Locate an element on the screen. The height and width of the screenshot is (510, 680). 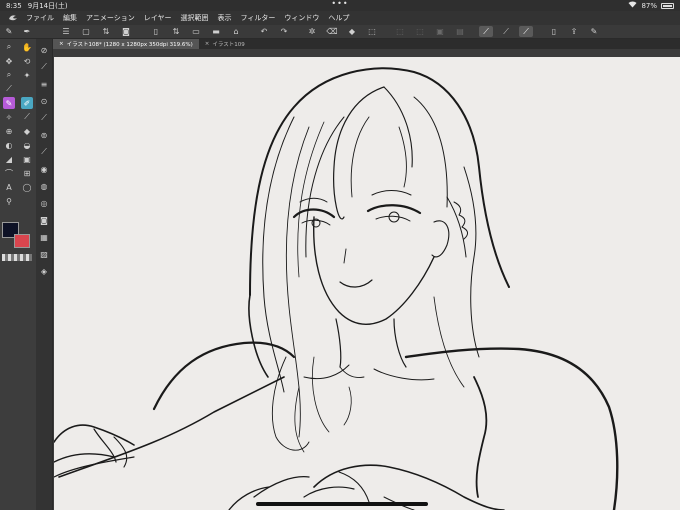
material-icon: ▦ is located at coordinates (44, 237).